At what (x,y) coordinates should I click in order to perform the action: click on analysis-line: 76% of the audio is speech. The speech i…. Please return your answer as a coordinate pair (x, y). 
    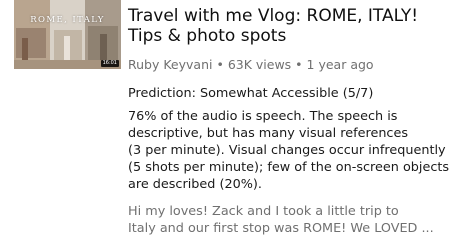
    Looking at the image, I should click on (263, 116).